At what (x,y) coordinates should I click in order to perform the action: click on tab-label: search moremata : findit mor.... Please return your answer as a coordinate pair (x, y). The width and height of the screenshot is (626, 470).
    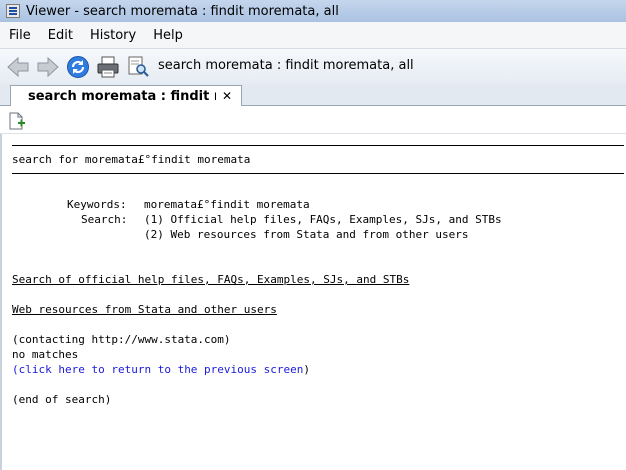
    Looking at the image, I should click on (122, 96).